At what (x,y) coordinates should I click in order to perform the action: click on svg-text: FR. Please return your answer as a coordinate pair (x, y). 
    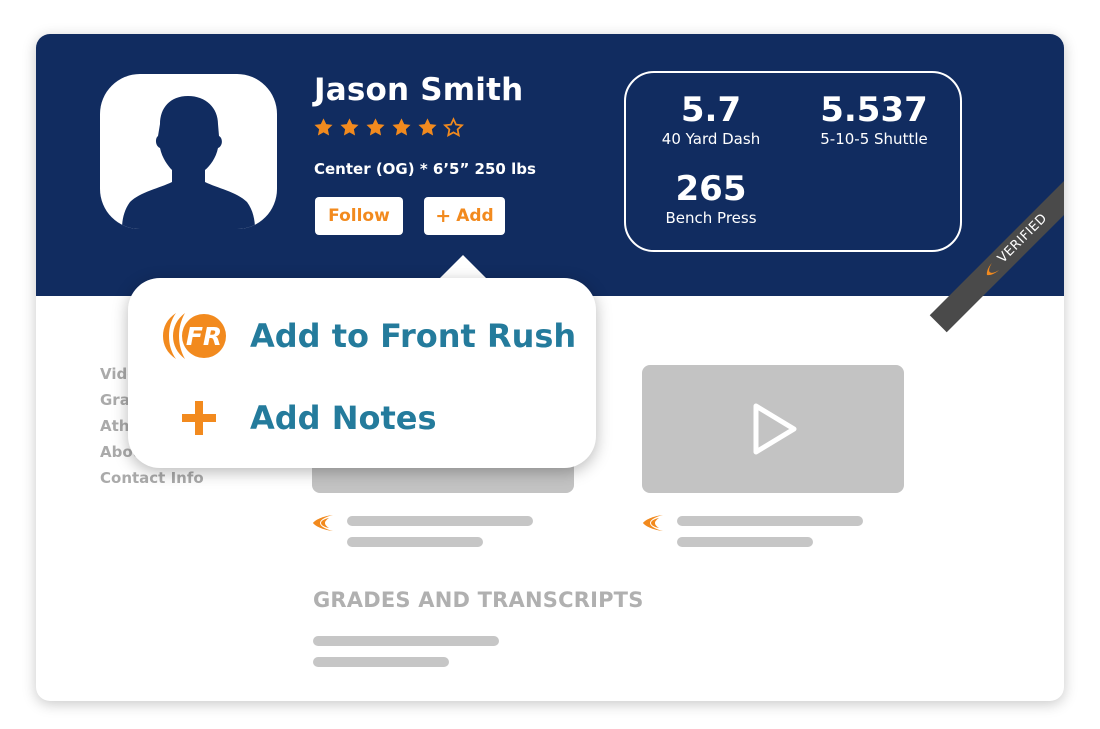
    Looking at the image, I should click on (204, 336).